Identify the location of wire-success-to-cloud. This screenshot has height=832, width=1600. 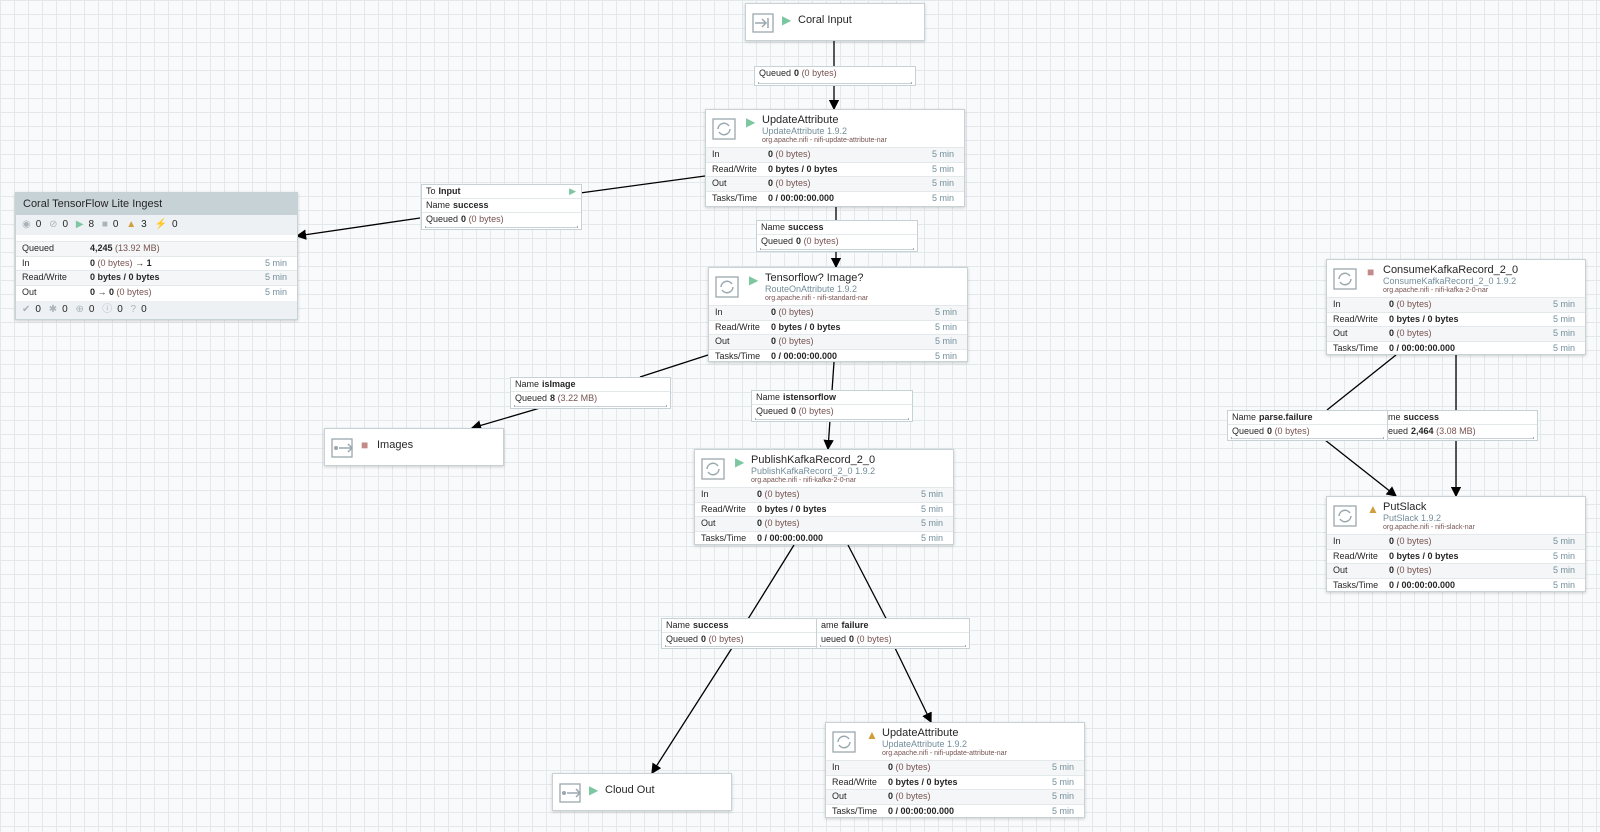
(692, 711).